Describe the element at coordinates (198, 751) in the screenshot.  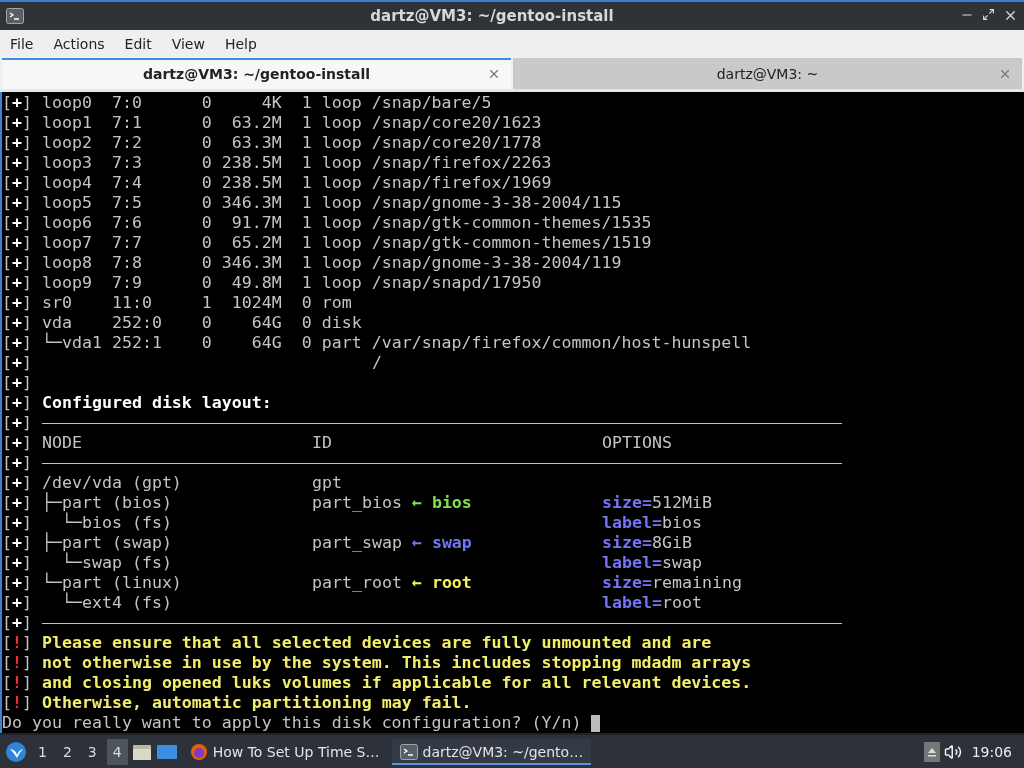
I see `browser-icon` at that location.